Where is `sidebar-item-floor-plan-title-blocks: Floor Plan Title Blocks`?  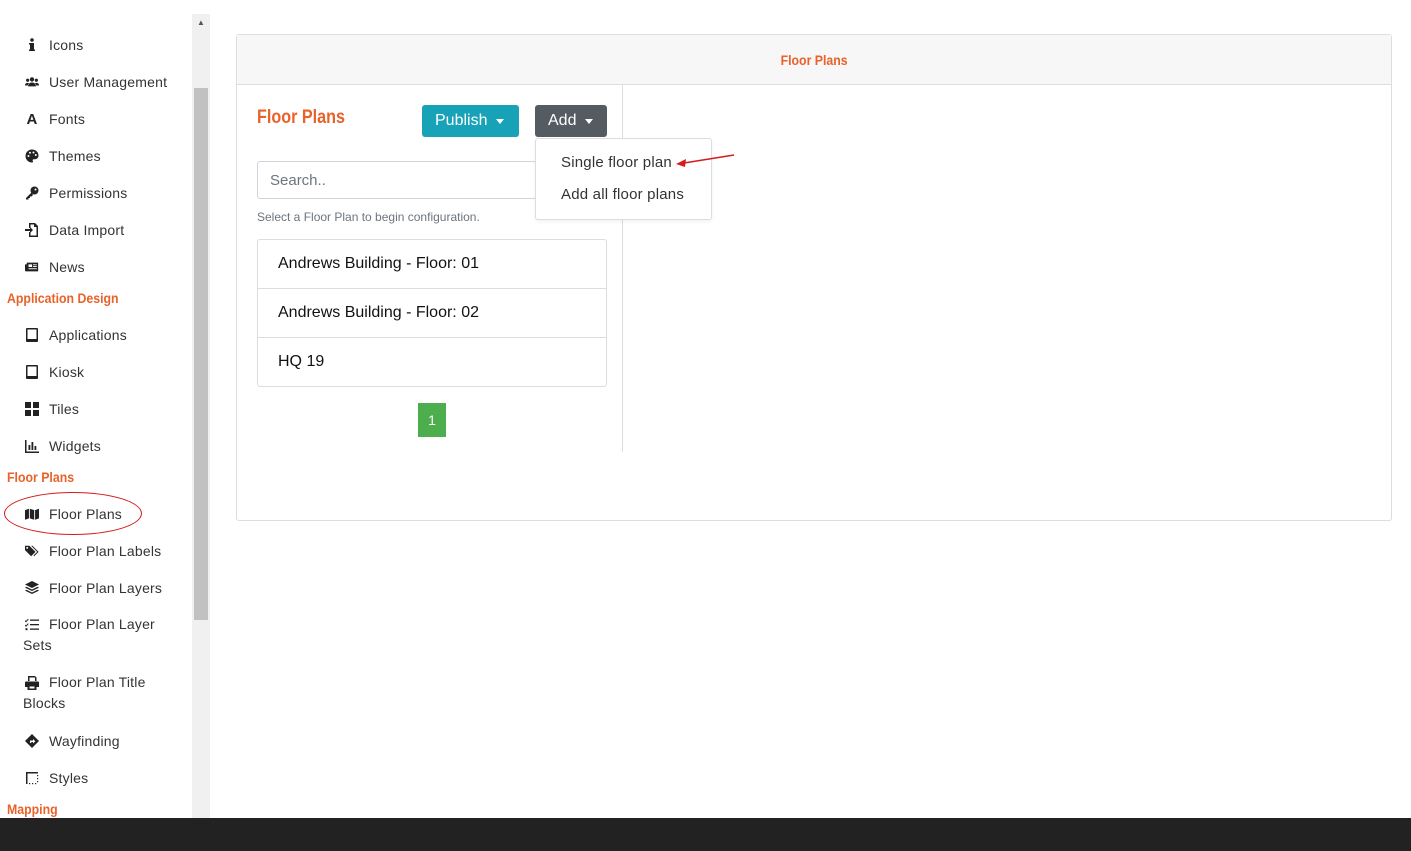 sidebar-item-floor-plan-title-blocks: Floor Plan Title Blocks is located at coordinates (103, 693).